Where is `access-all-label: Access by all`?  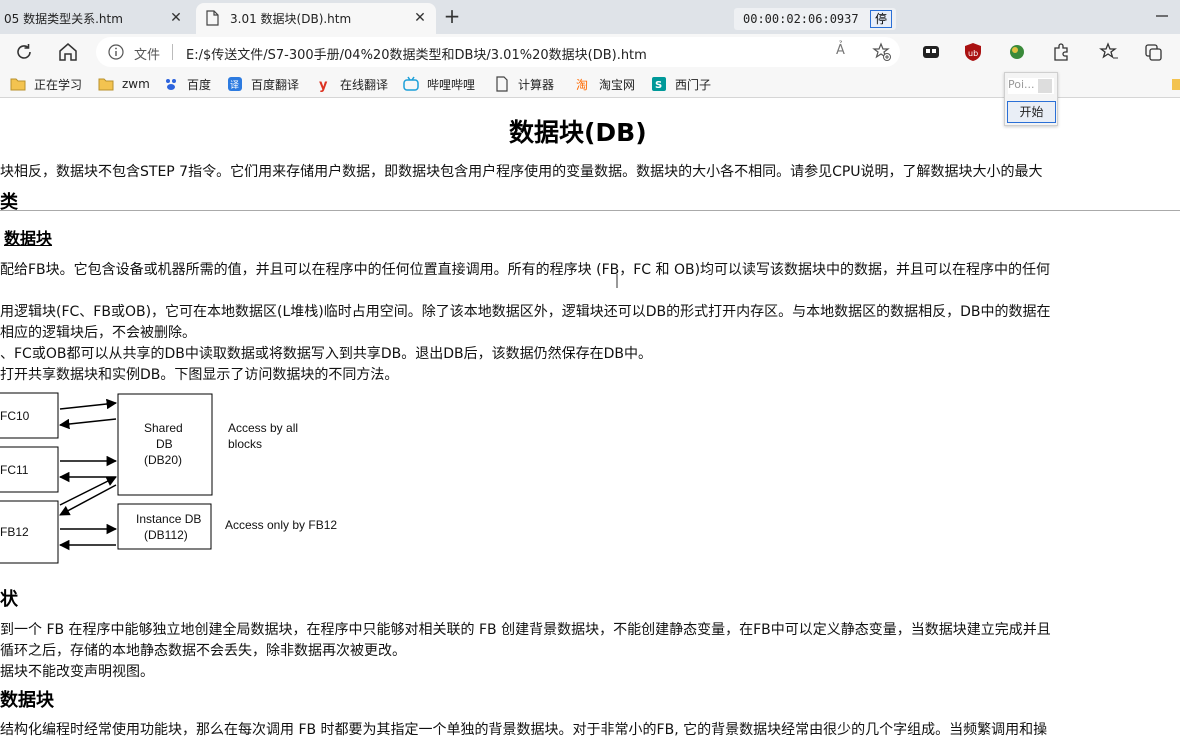 access-all-label: Access by all is located at coordinates (263, 428).